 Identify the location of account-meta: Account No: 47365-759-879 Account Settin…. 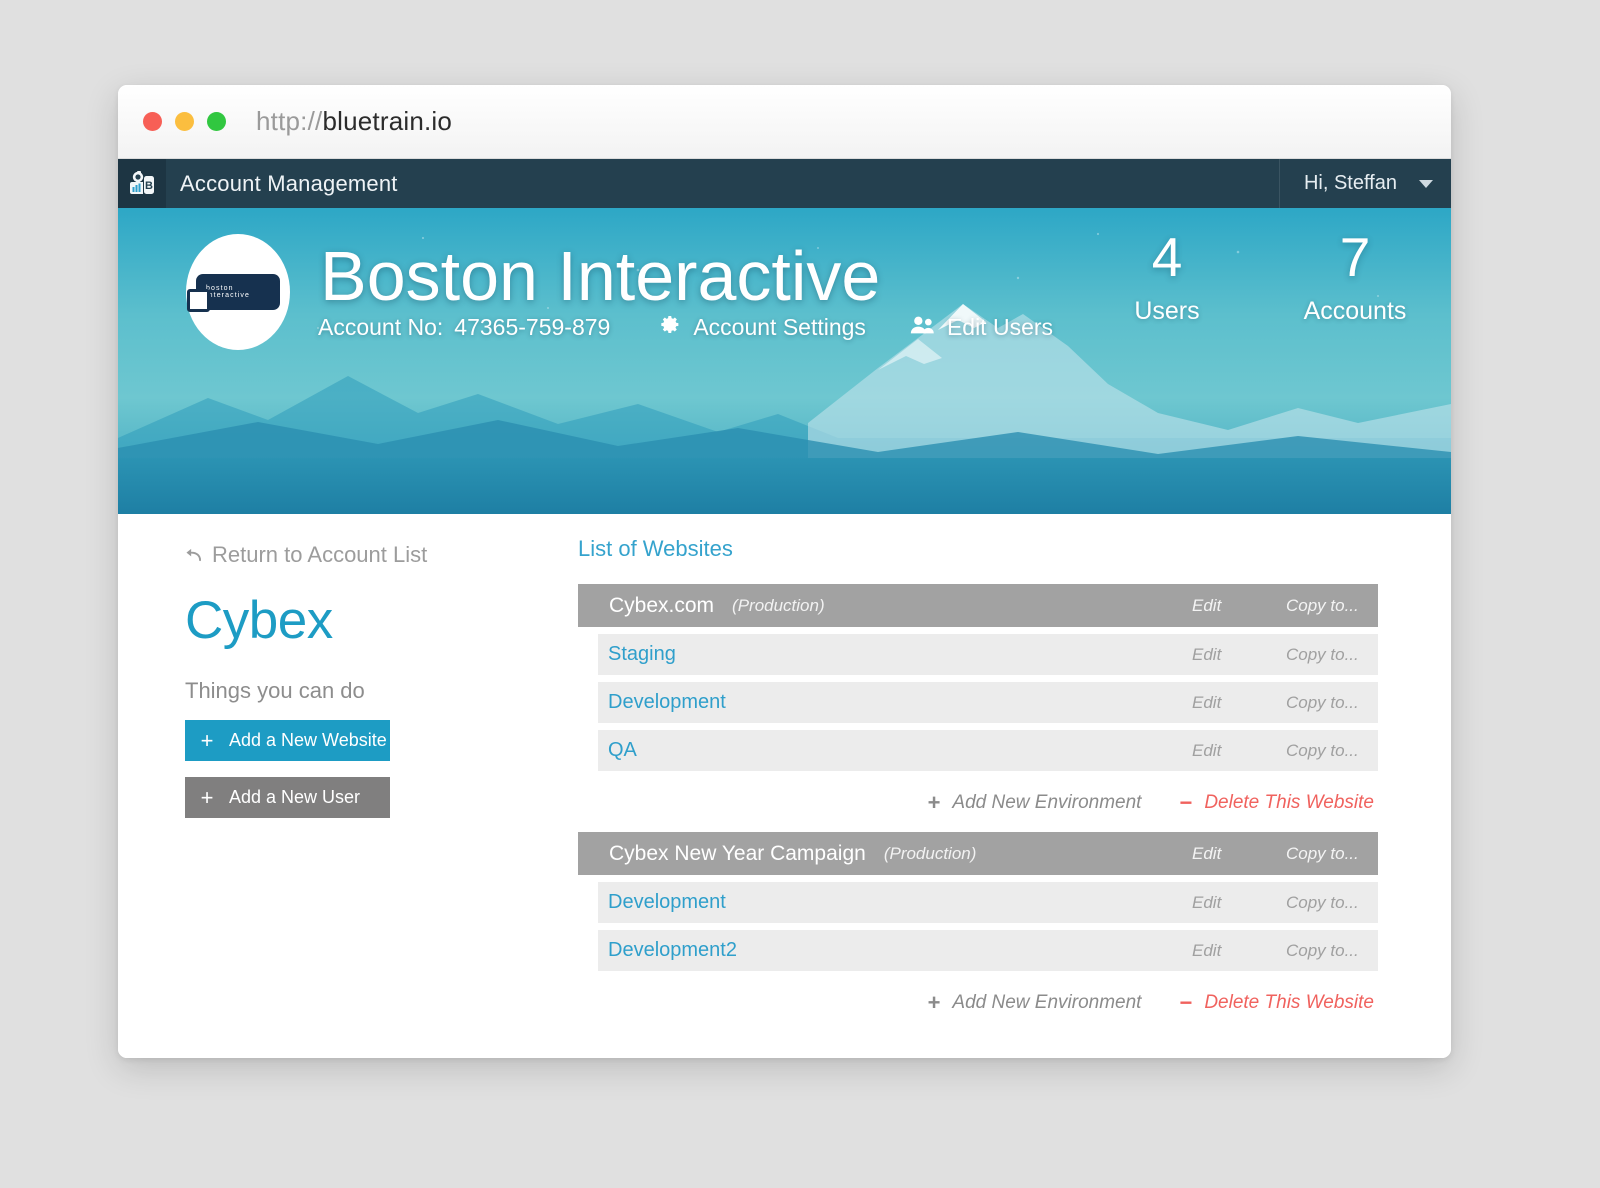
(707, 327).